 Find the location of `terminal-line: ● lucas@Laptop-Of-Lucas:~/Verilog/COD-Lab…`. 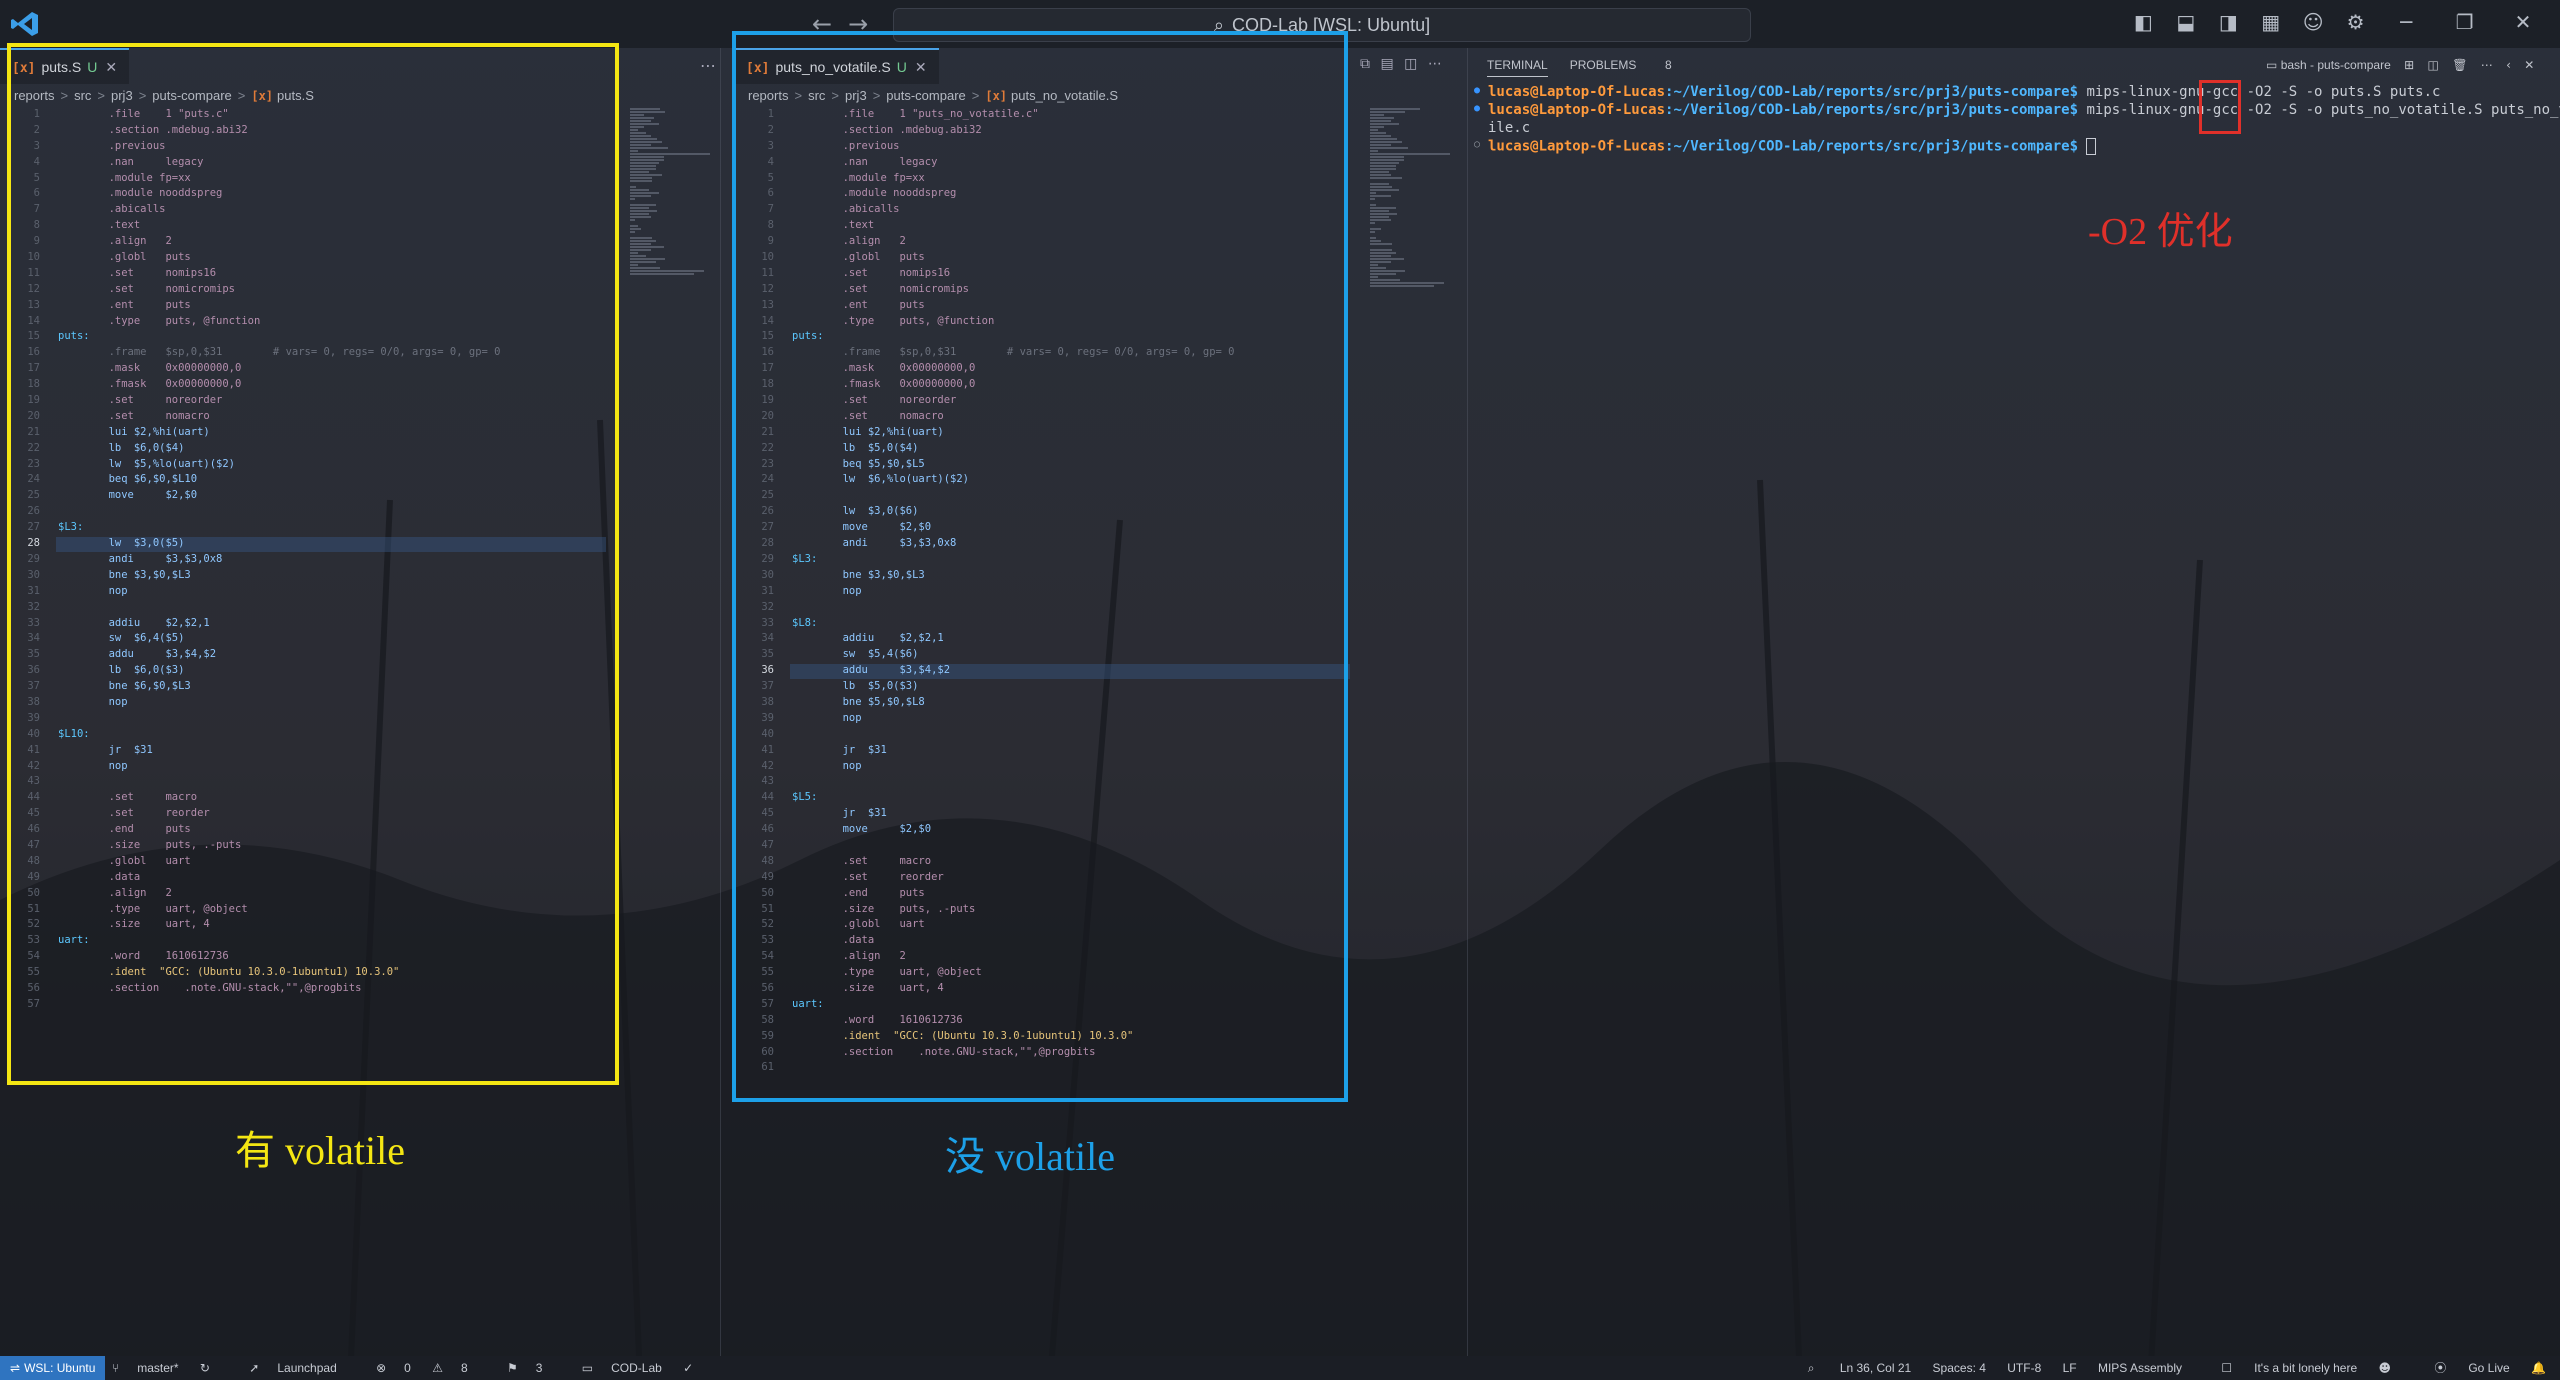

terminal-line: ● lucas@Laptop-Of-Lucas:~/Verilog/COD-Lab… is located at coordinates (2014, 93).